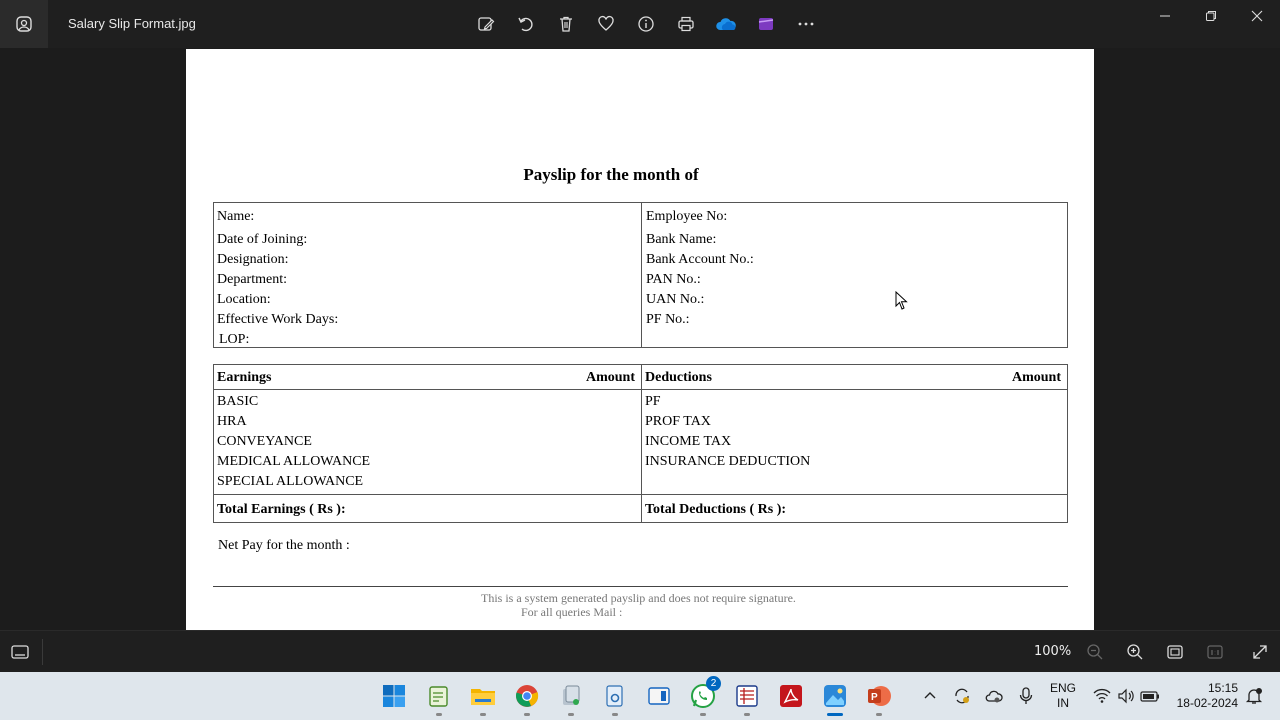 This screenshot has width=1280, height=720. I want to click on taskbar-app-tally, so click(747, 698).